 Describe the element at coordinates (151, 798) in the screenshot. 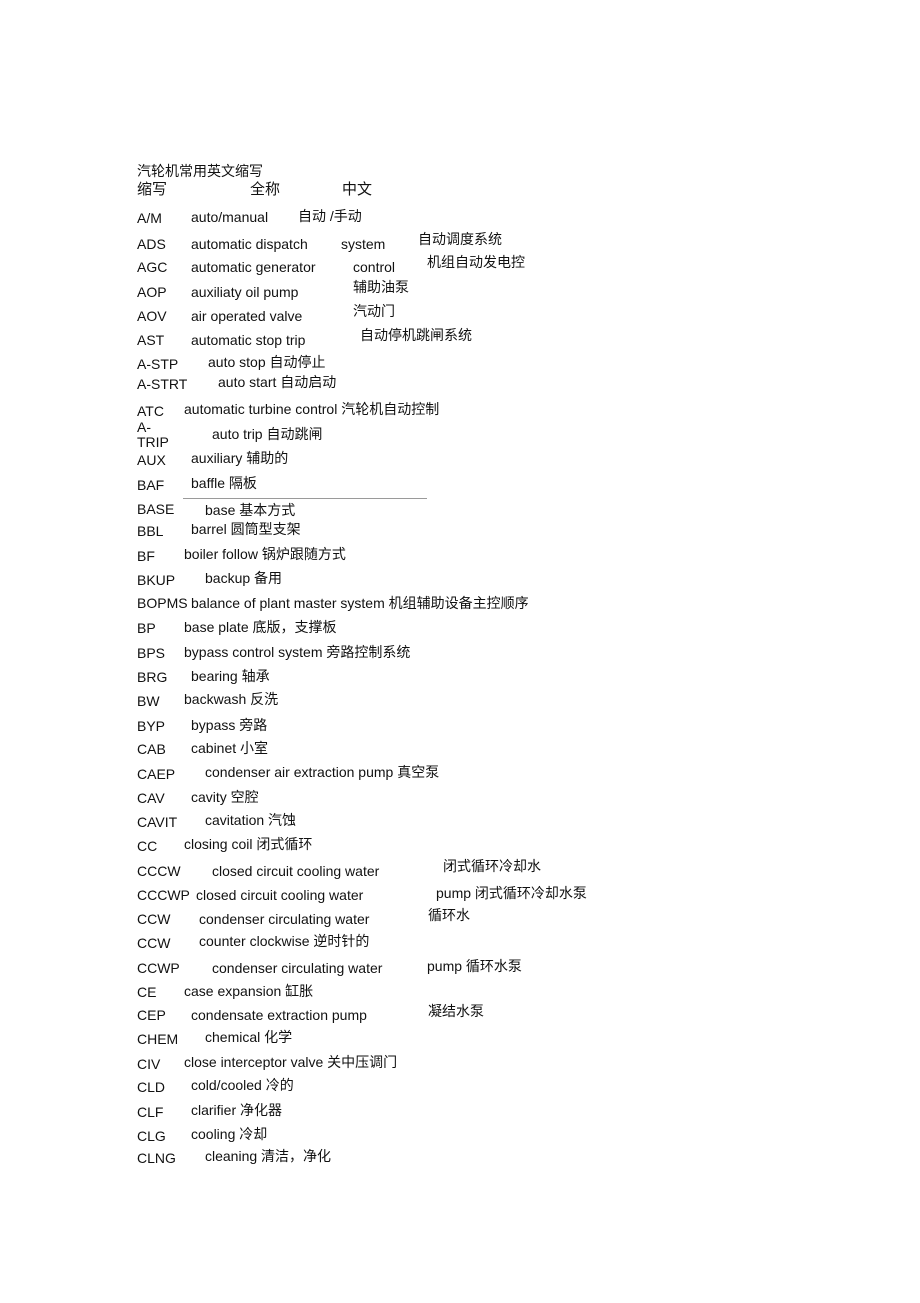

I see `row-abbr: CAV` at that location.